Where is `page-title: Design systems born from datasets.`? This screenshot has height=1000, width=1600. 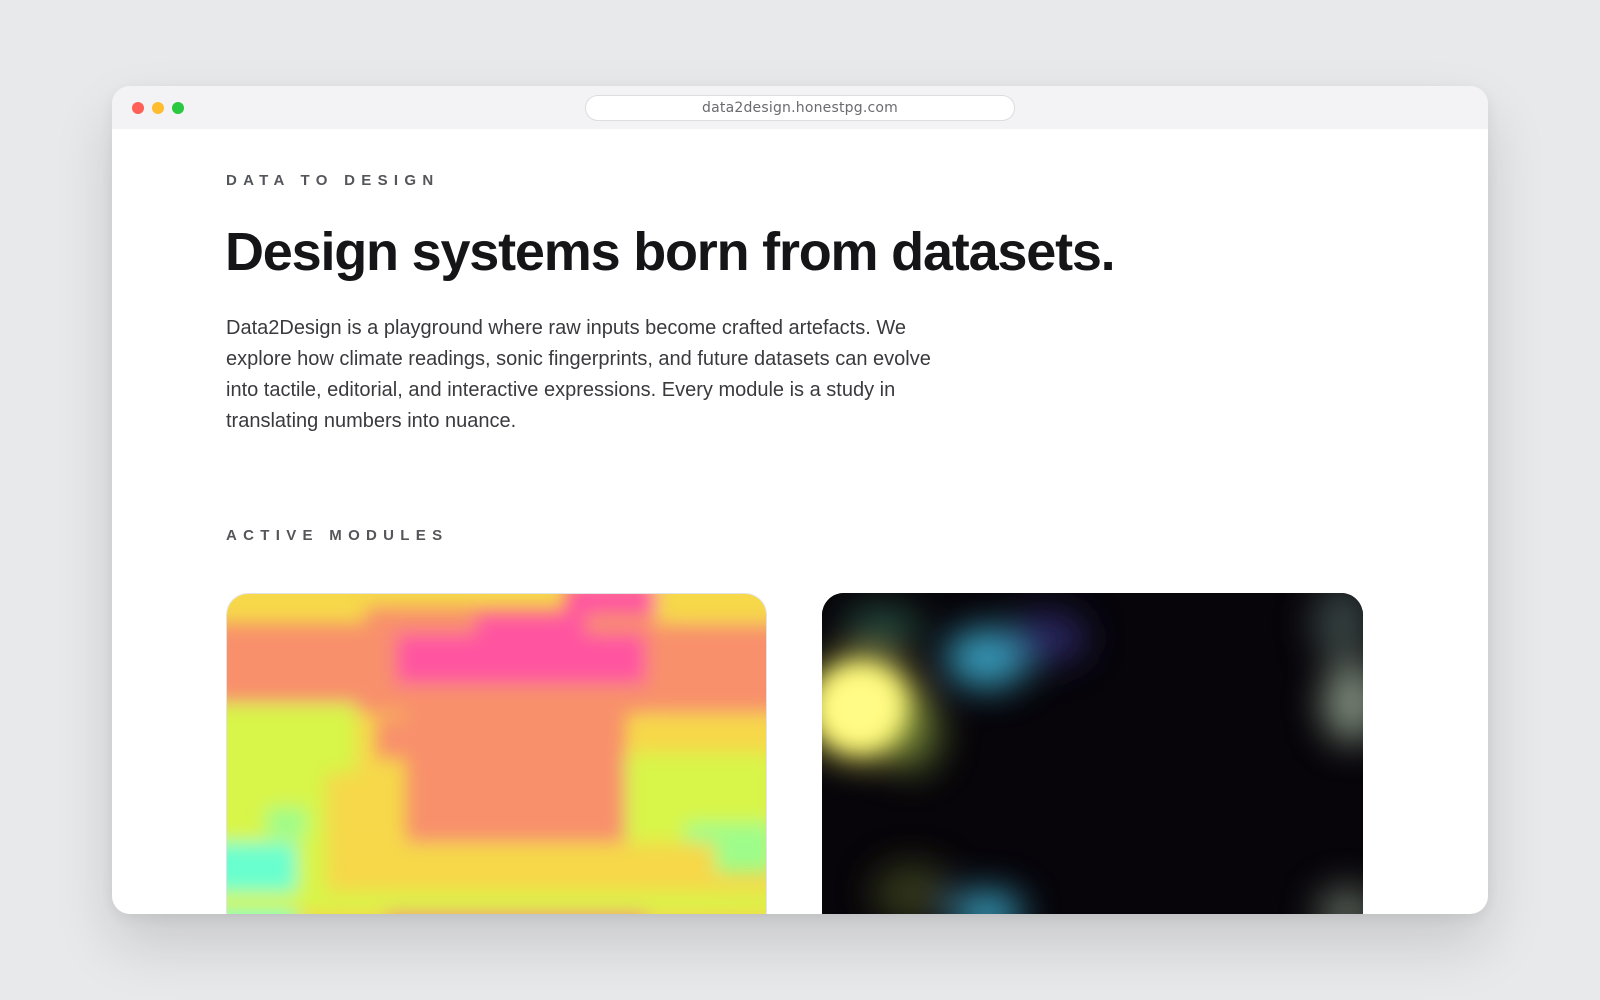 page-title: Design systems born from datasets. is located at coordinates (670, 252).